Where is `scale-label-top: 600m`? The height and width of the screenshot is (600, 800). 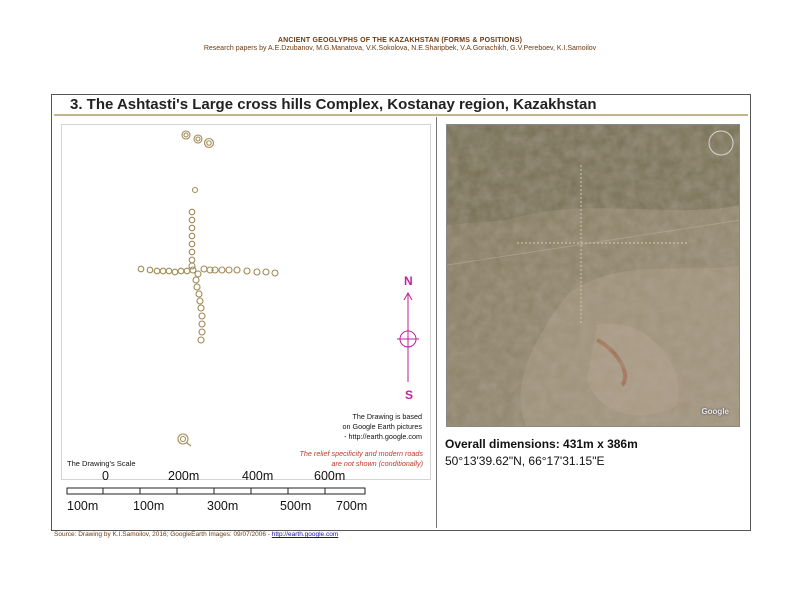
scale-label-top: 600m is located at coordinates (330, 476).